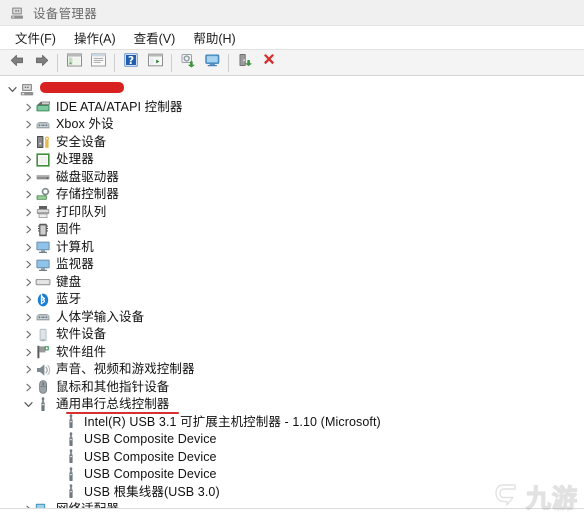 The image size is (584, 524). What do you see at coordinates (75, 264) in the screenshot?
I see `tree-item-label: 监视器` at bounding box center [75, 264].